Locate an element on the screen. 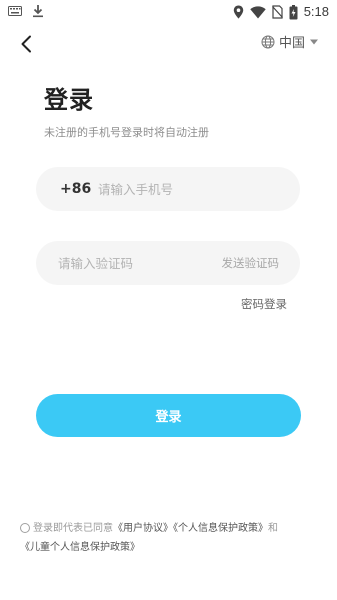 The width and height of the screenshot is (337, 600). agreement-prefix: 登录即代表已同意 is located at coordinates (73, 528).